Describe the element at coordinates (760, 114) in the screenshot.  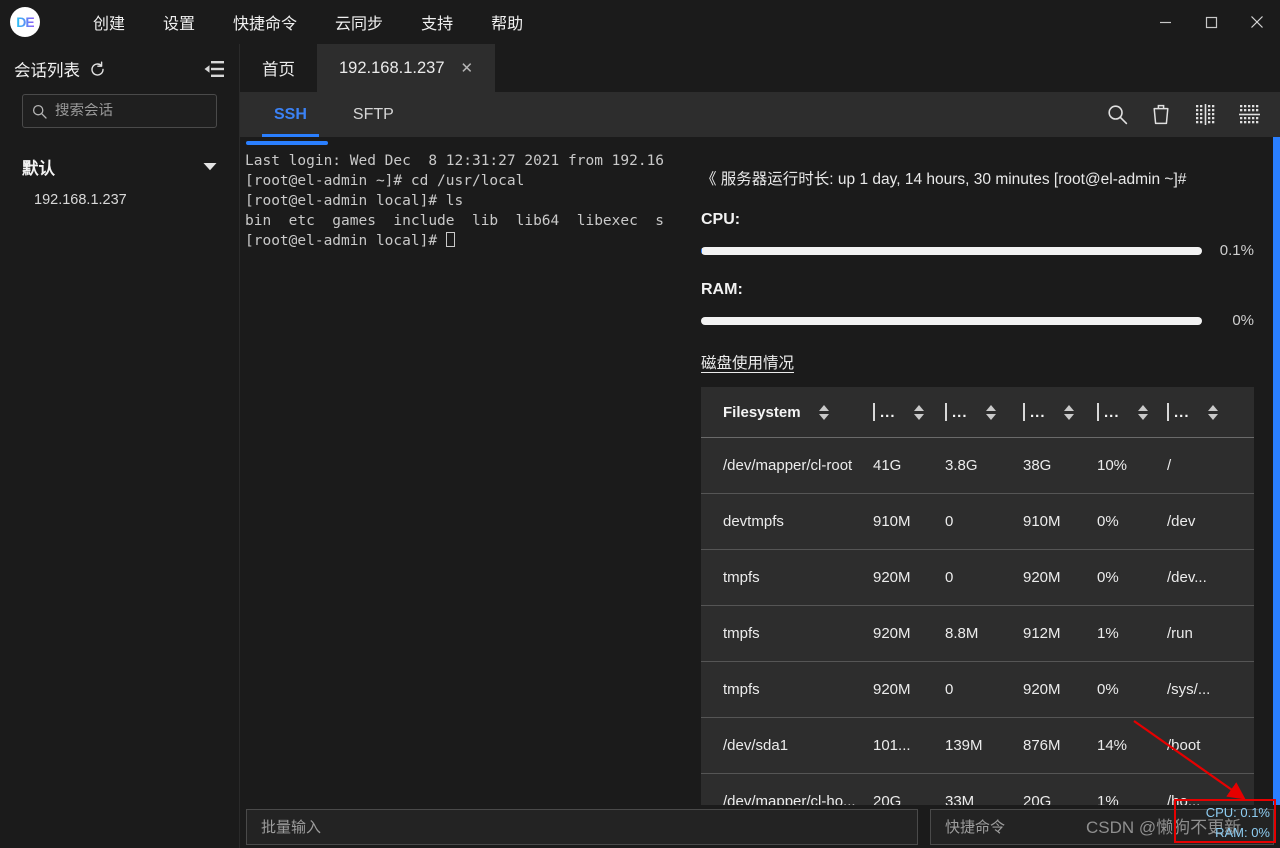
I see `session-subtabbar: SSH SFTP` at that location.